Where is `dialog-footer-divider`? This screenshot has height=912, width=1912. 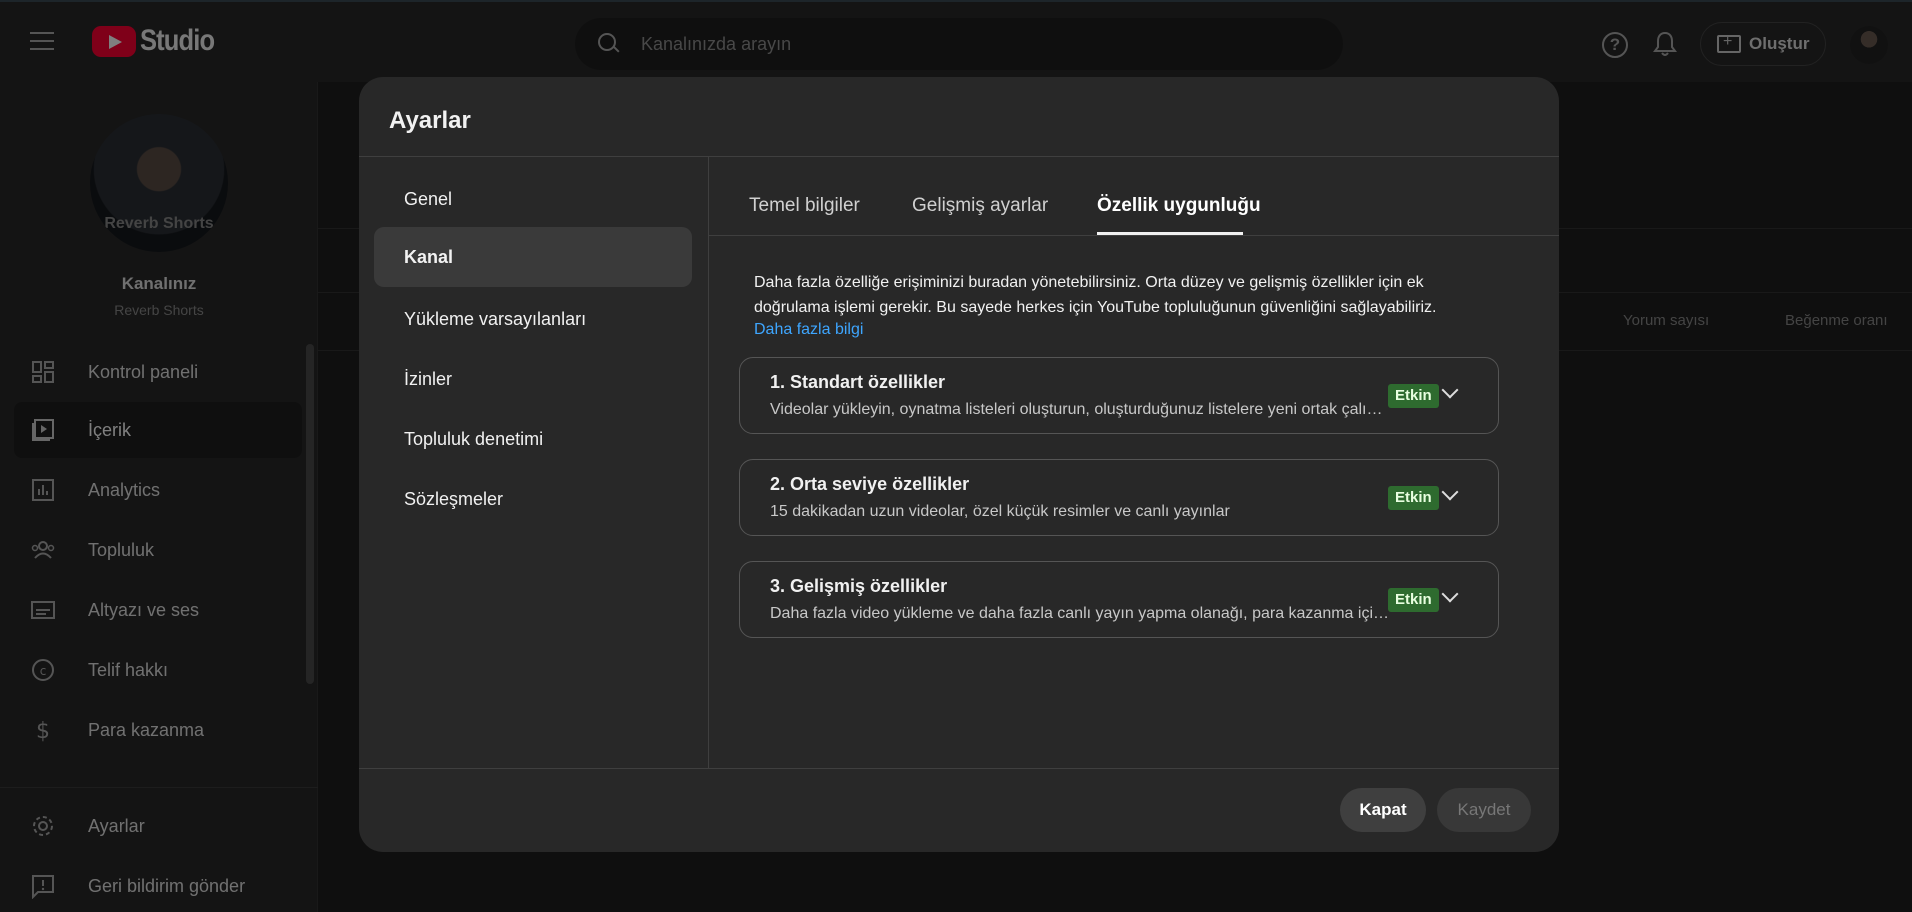
dialog-footer-divider is located at coordinates (959, 768).